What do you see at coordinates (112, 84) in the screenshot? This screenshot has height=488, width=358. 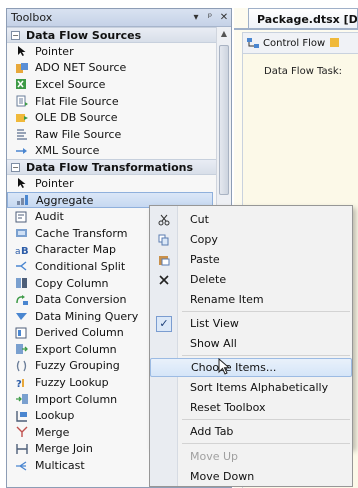 I see `toolbox-item-excel-source: Excel Source` at bounding box center [112, 84].